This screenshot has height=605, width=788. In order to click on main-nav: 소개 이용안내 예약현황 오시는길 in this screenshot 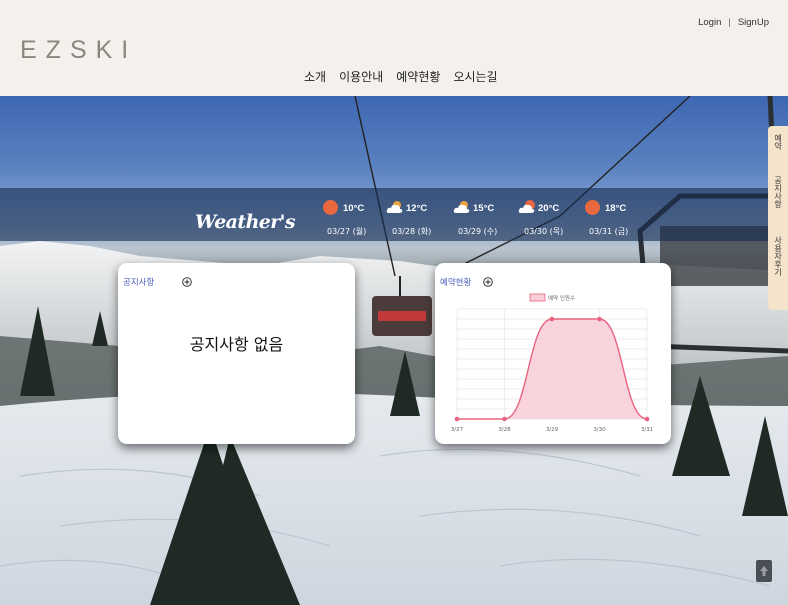, I will do `click(401, 76)`.